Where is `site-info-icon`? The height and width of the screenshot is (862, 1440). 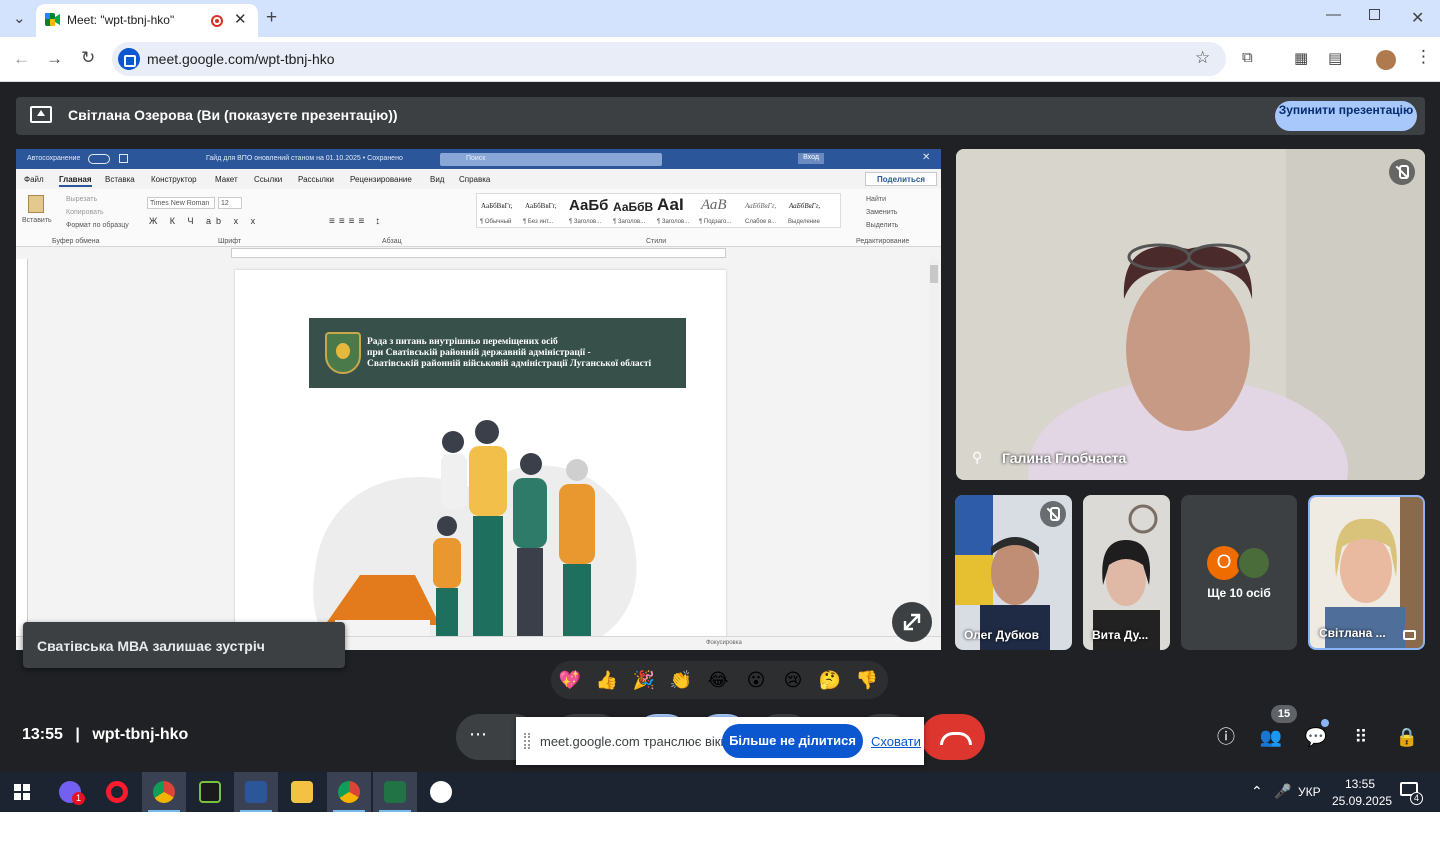
site-info-icon is located at coordinates (129, 59).